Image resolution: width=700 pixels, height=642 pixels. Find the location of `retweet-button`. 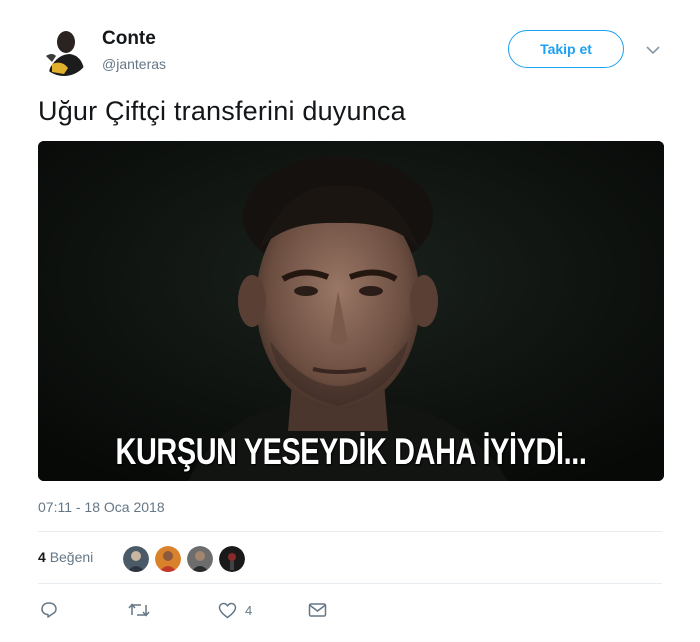

retweet-button is located at coordinates (139, 610).